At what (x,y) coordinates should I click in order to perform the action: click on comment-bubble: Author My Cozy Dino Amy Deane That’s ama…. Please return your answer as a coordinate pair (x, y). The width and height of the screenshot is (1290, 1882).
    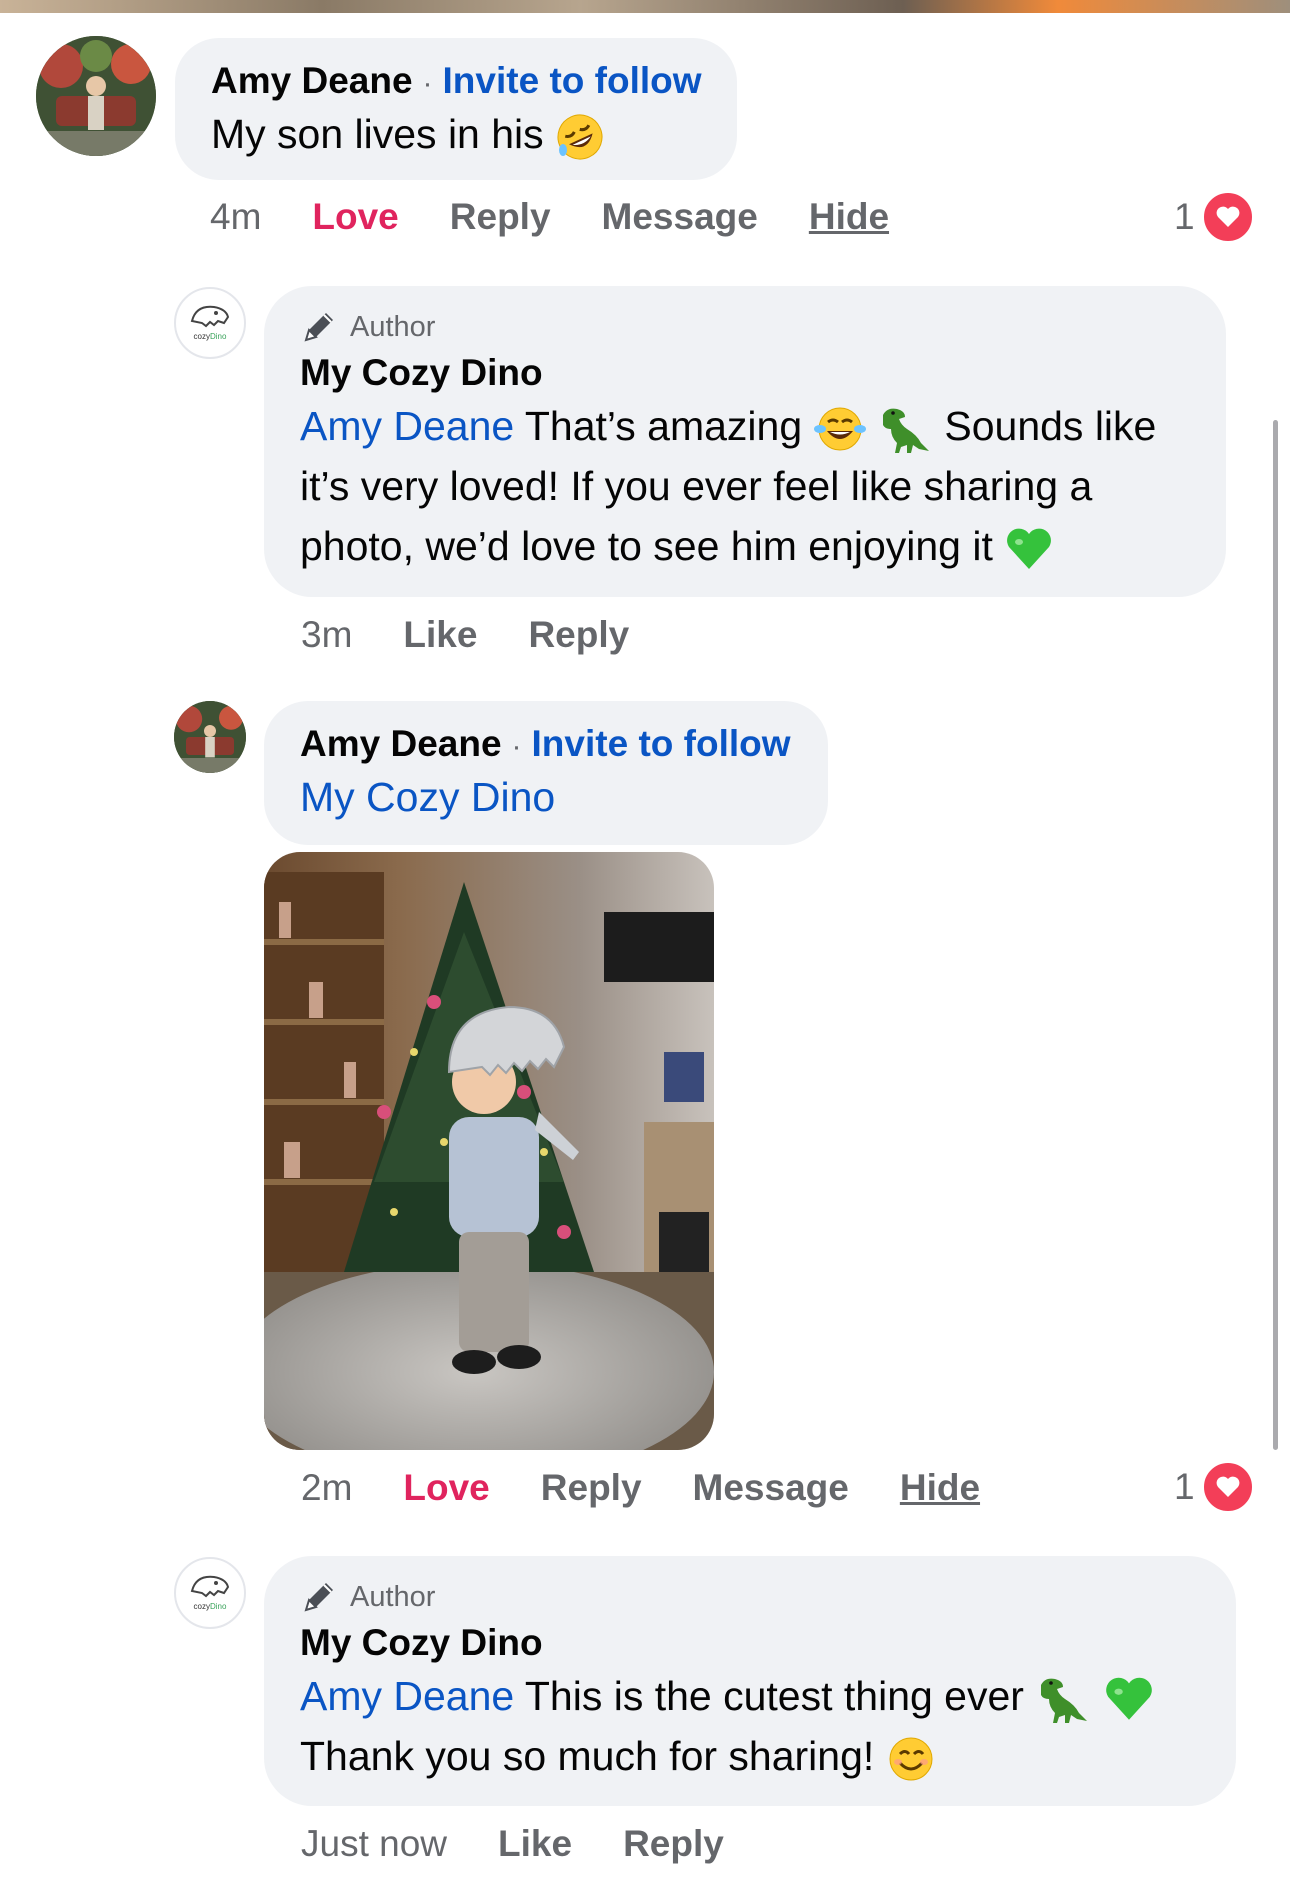
    Looking at the image, I should click on (745, 441).